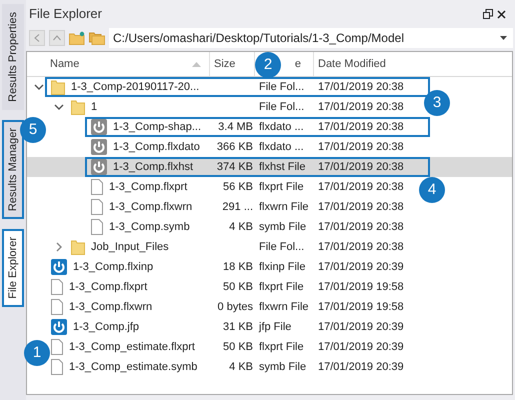 The width and height of the screenshot is (515, 400). What do you see at coordinates (238, 267) in the screenshot?
I see `file-size: 18 KB` at bounding box center [238, 267].